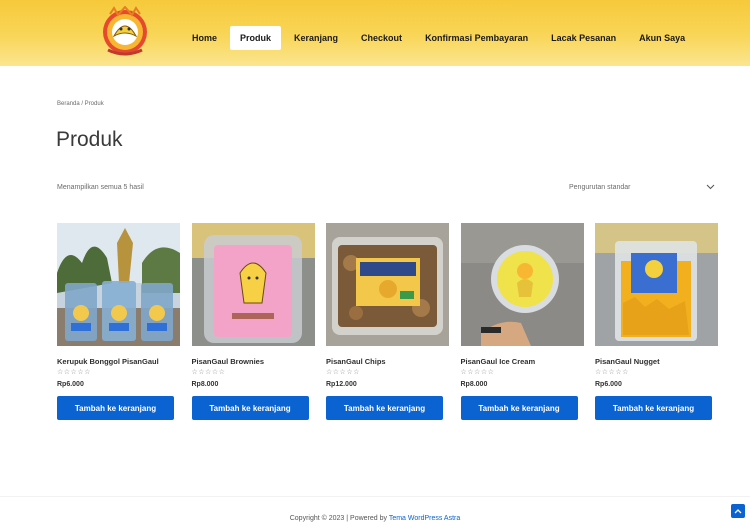 This screenshot has height=522, width=750. I want to click on product-name: PisanGaul Ice Cream, so click(522, 361).